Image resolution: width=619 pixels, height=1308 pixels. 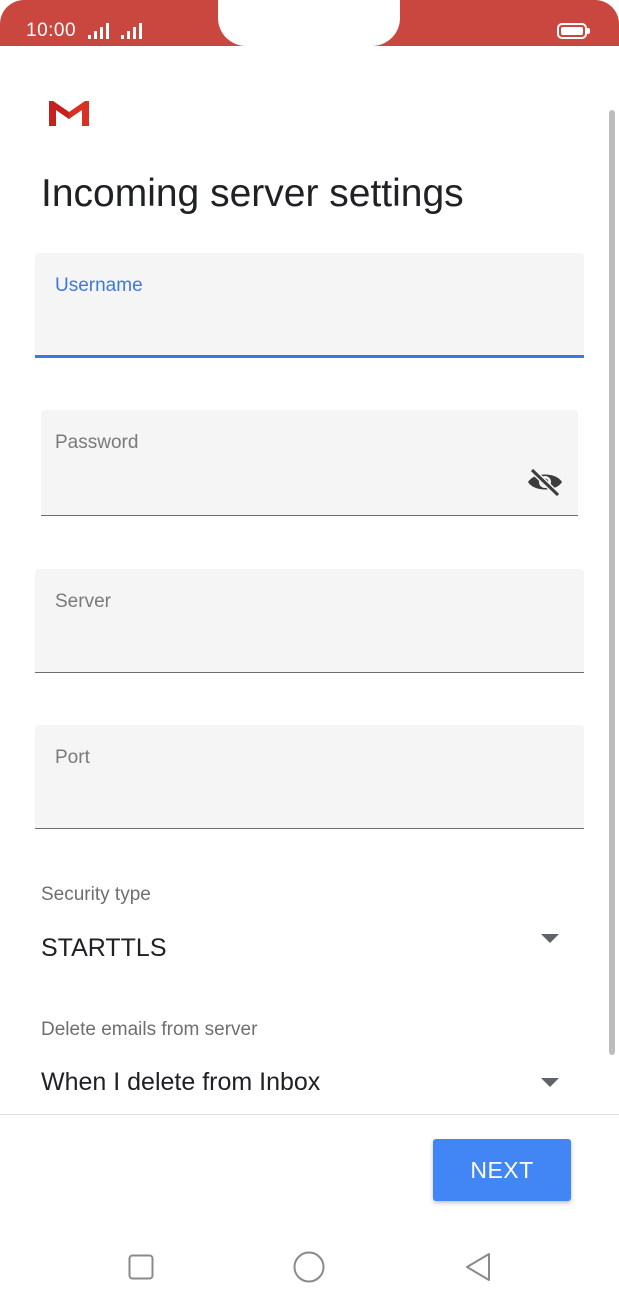 What do you see at coordinates (309, 1114) in the screenshot?
I see `action-bar-divider` at bounding box center [309, 1114].